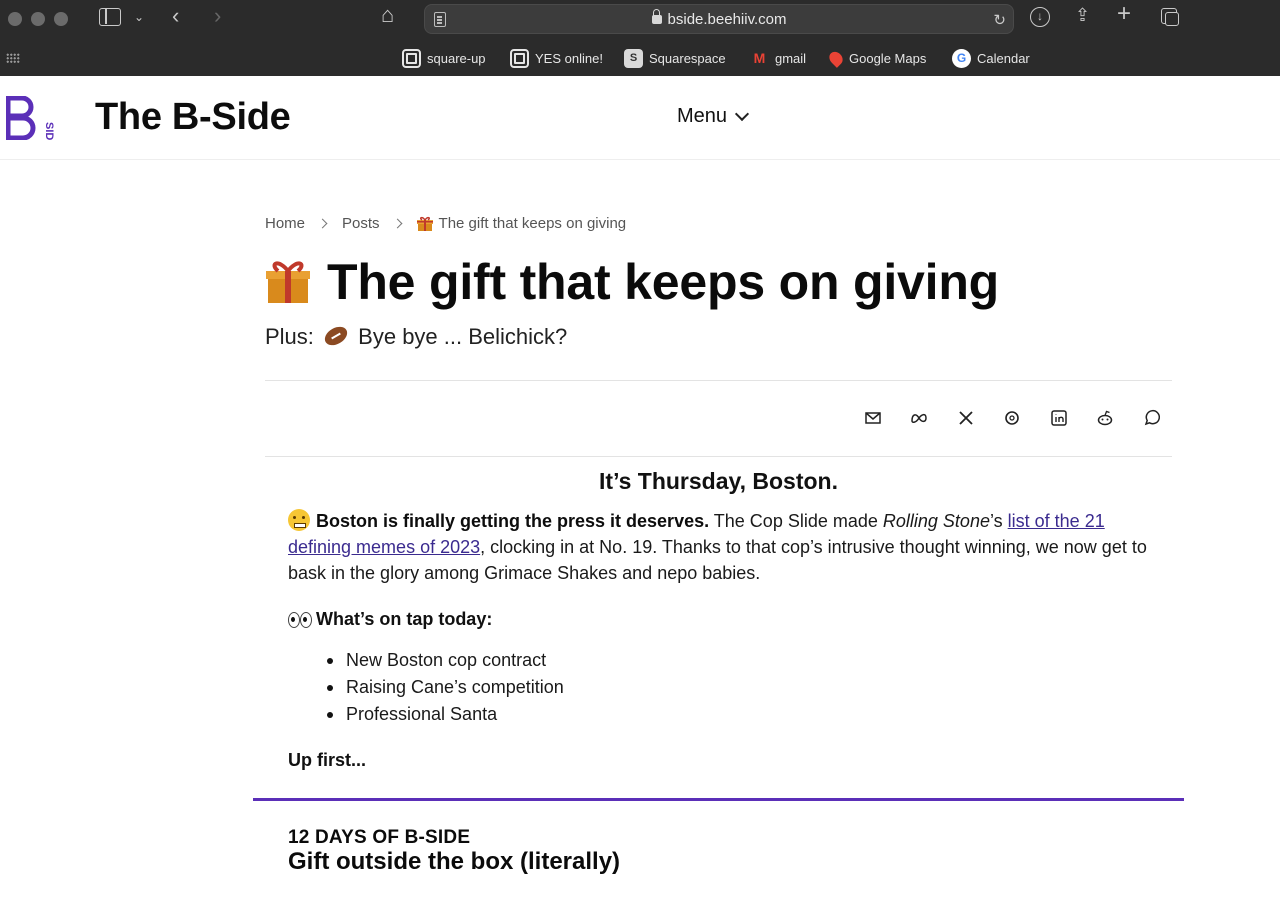 The width and height of the screenshot is (1280, 902). What do you see at coordinates (361, 223) in the screenshot?
I see `breadcrumb-posts: Posts` at bounding box center [361, 223].